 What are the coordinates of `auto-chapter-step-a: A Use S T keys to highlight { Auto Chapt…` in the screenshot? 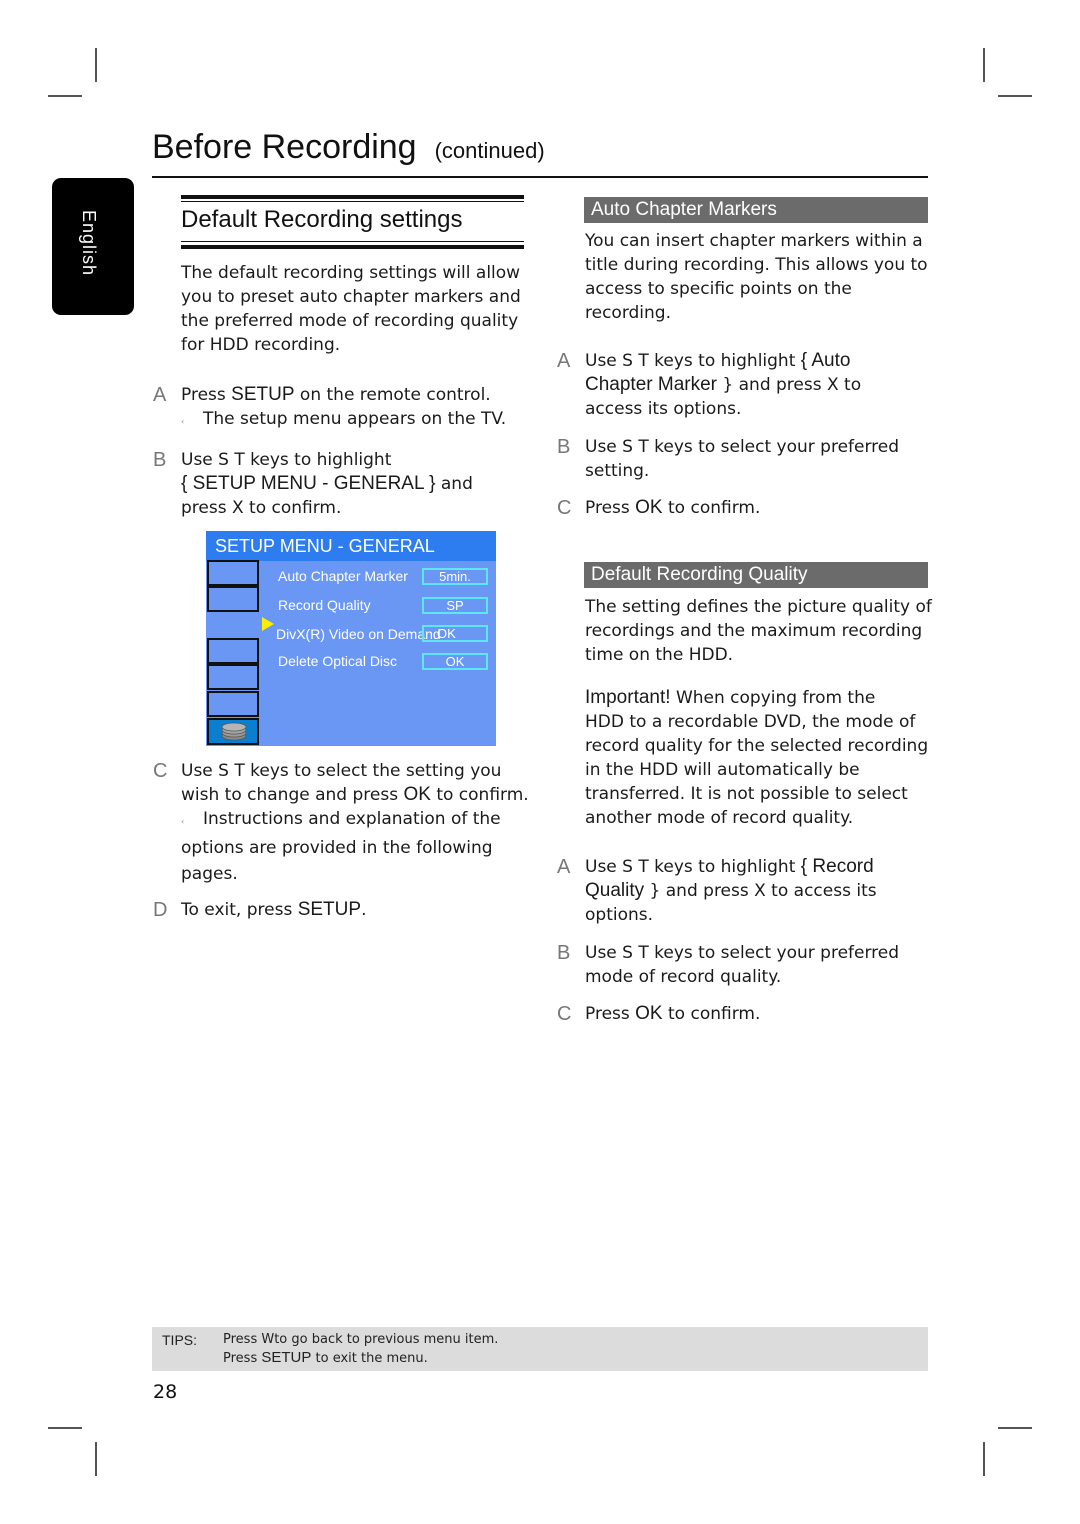 It's located at (743, 385).